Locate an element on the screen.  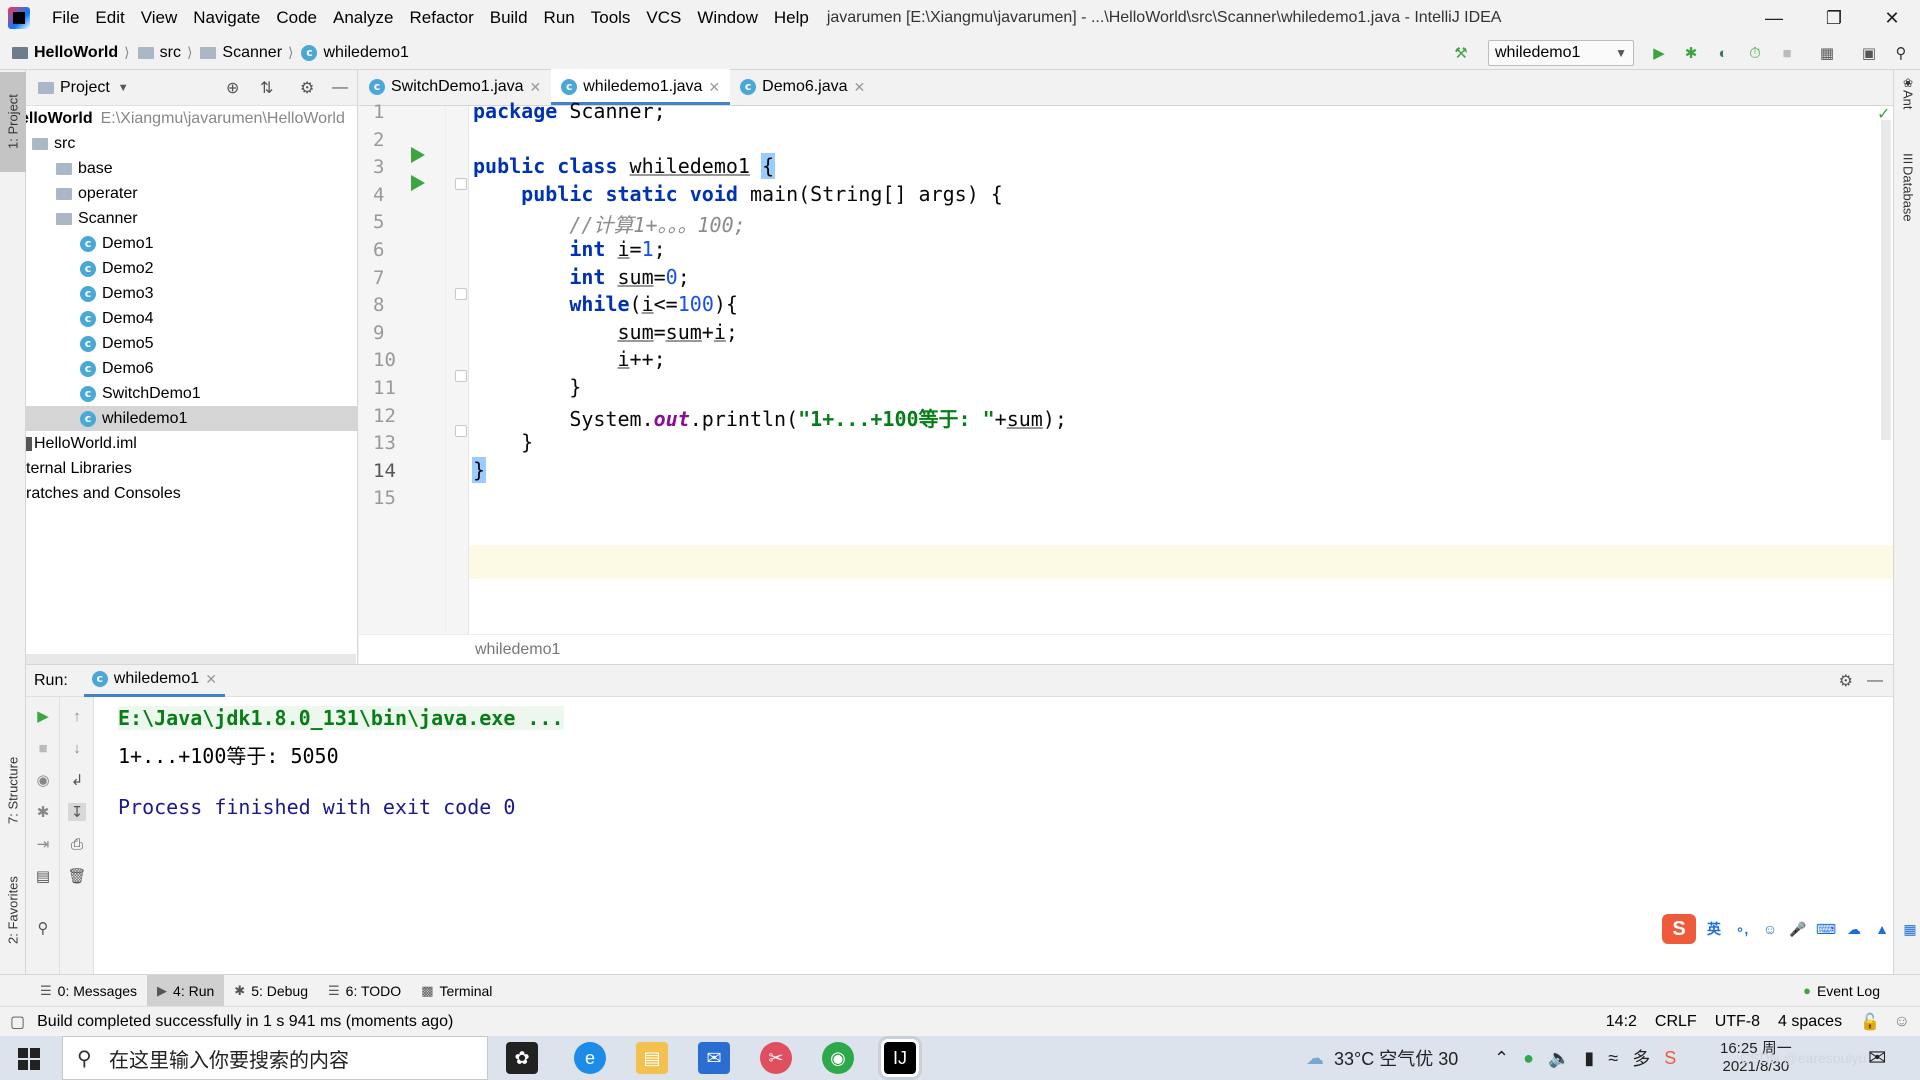
tab-favorites: 2: Favorites is located at coordinates (13, 910).